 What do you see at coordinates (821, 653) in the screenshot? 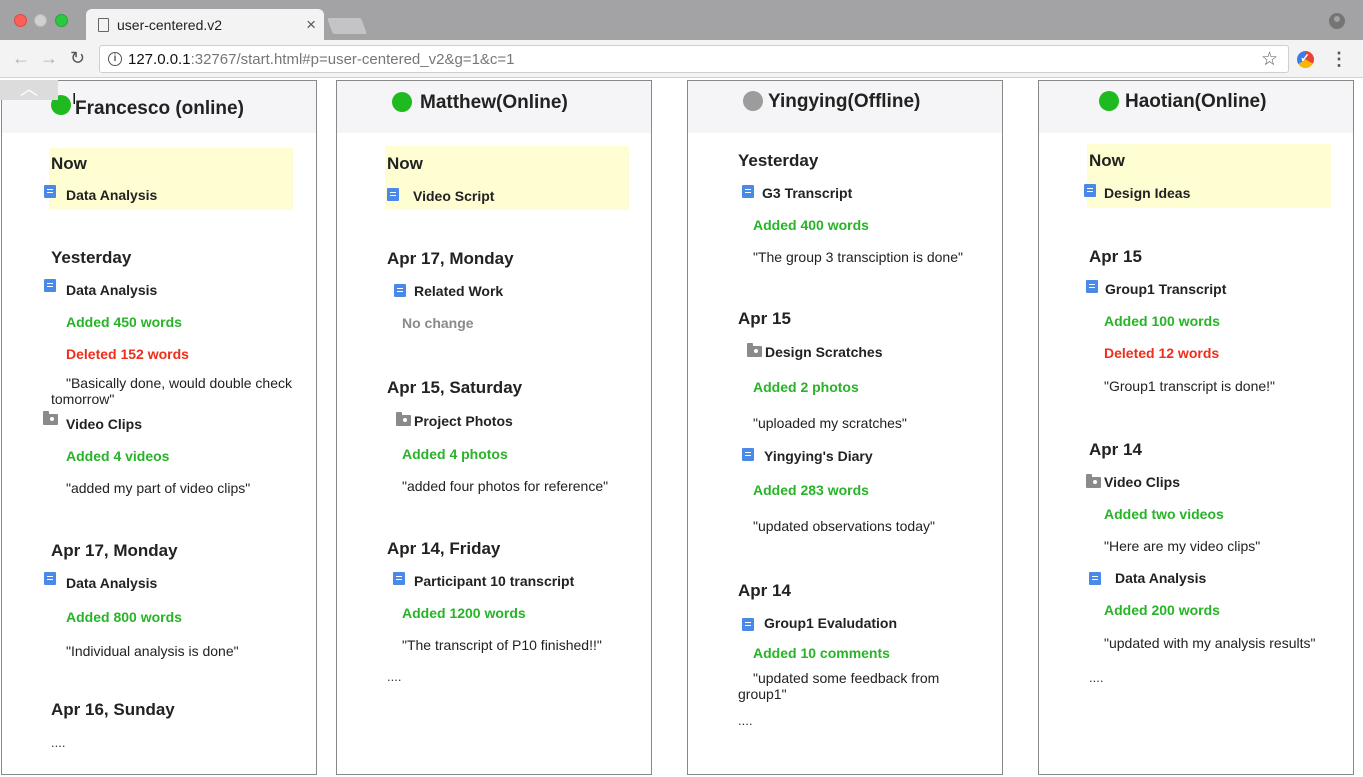
I see `change-added: Added 10 comments` at bounding box center [821, 653].